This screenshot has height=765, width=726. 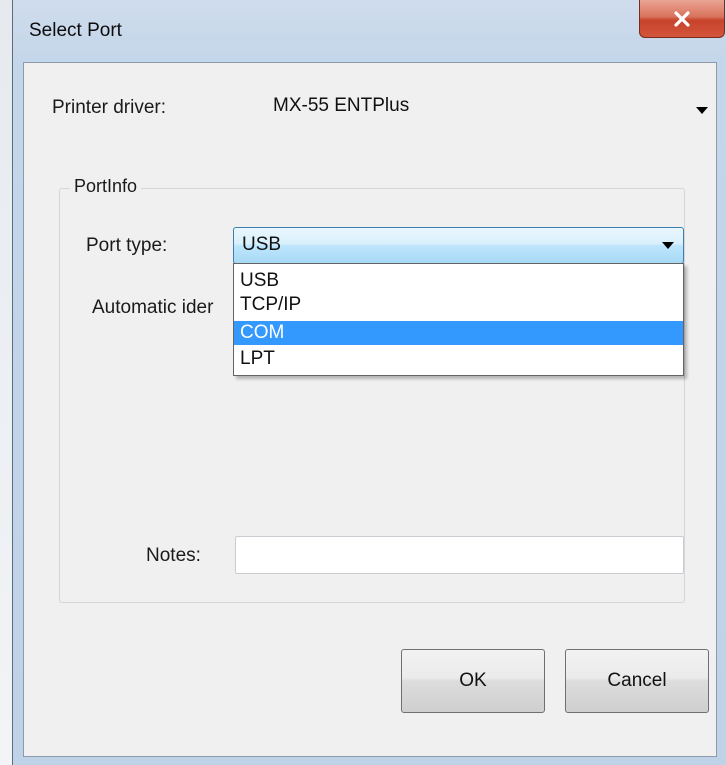 I want to click on printer-driver-value: MX-55 ENTPlus, so click(x=341, y=105).